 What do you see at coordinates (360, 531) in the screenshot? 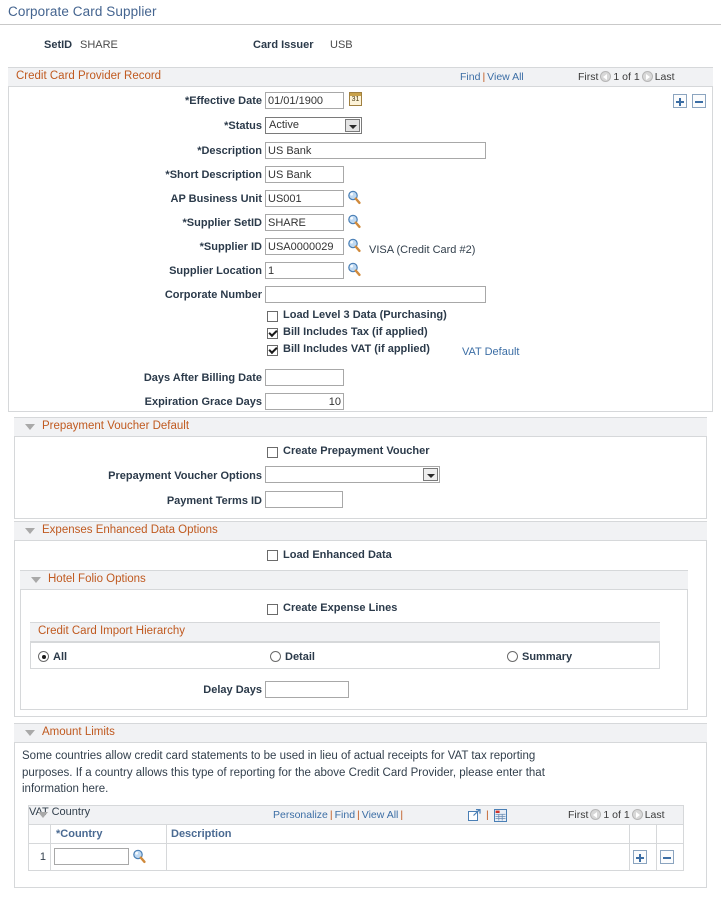
I see `expenses-enhanced-header: Expenses Enhanced Data Options` at bounding box center [360, 531].